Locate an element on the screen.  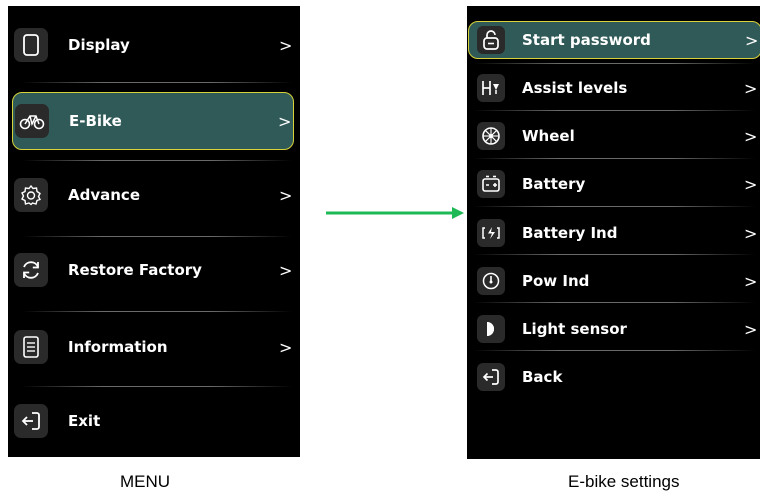
gear-icon is located at coordinates (31, 195).